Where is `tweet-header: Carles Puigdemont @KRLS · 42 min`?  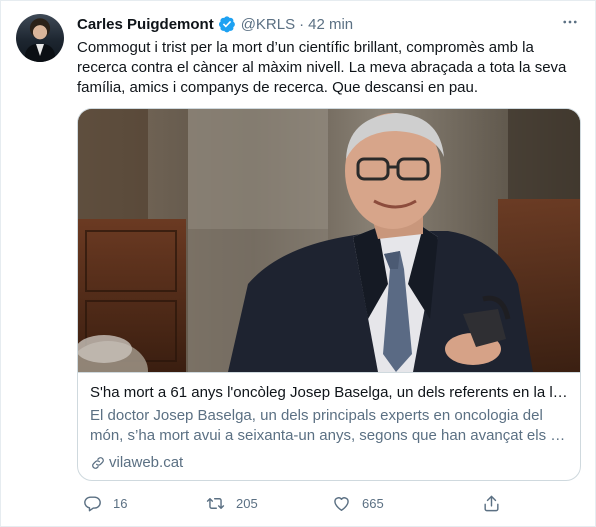 tweet-header: Carles Puigdemont @KRLS · 42 min is located at coordinates (215, 24).